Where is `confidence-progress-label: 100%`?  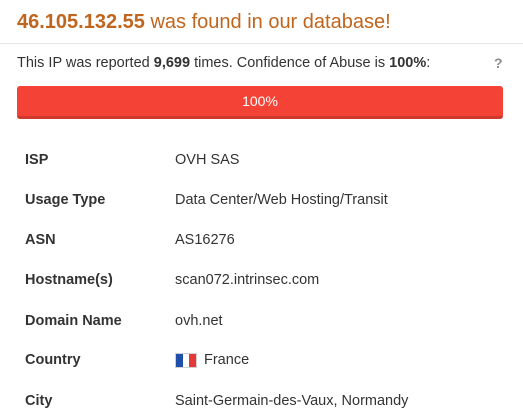
confidence-progress-label: 100% is located at coordinates (260, 101).